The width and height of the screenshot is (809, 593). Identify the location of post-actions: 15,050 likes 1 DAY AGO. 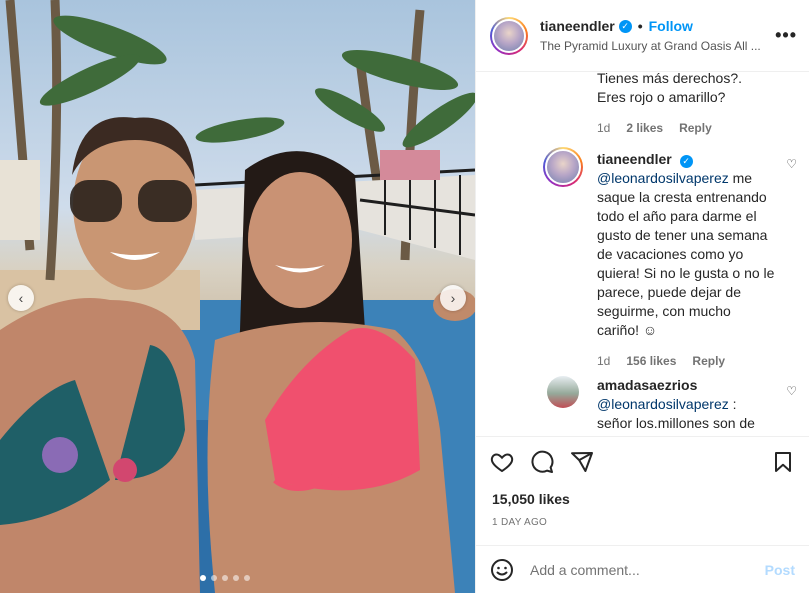
(642, 482).